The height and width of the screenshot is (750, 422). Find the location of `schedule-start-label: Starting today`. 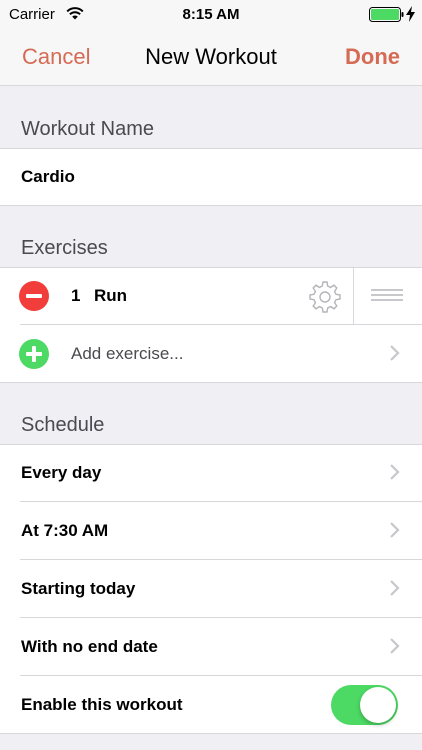

schedule-start-label: Starting today is located at coordinates (78, 588).